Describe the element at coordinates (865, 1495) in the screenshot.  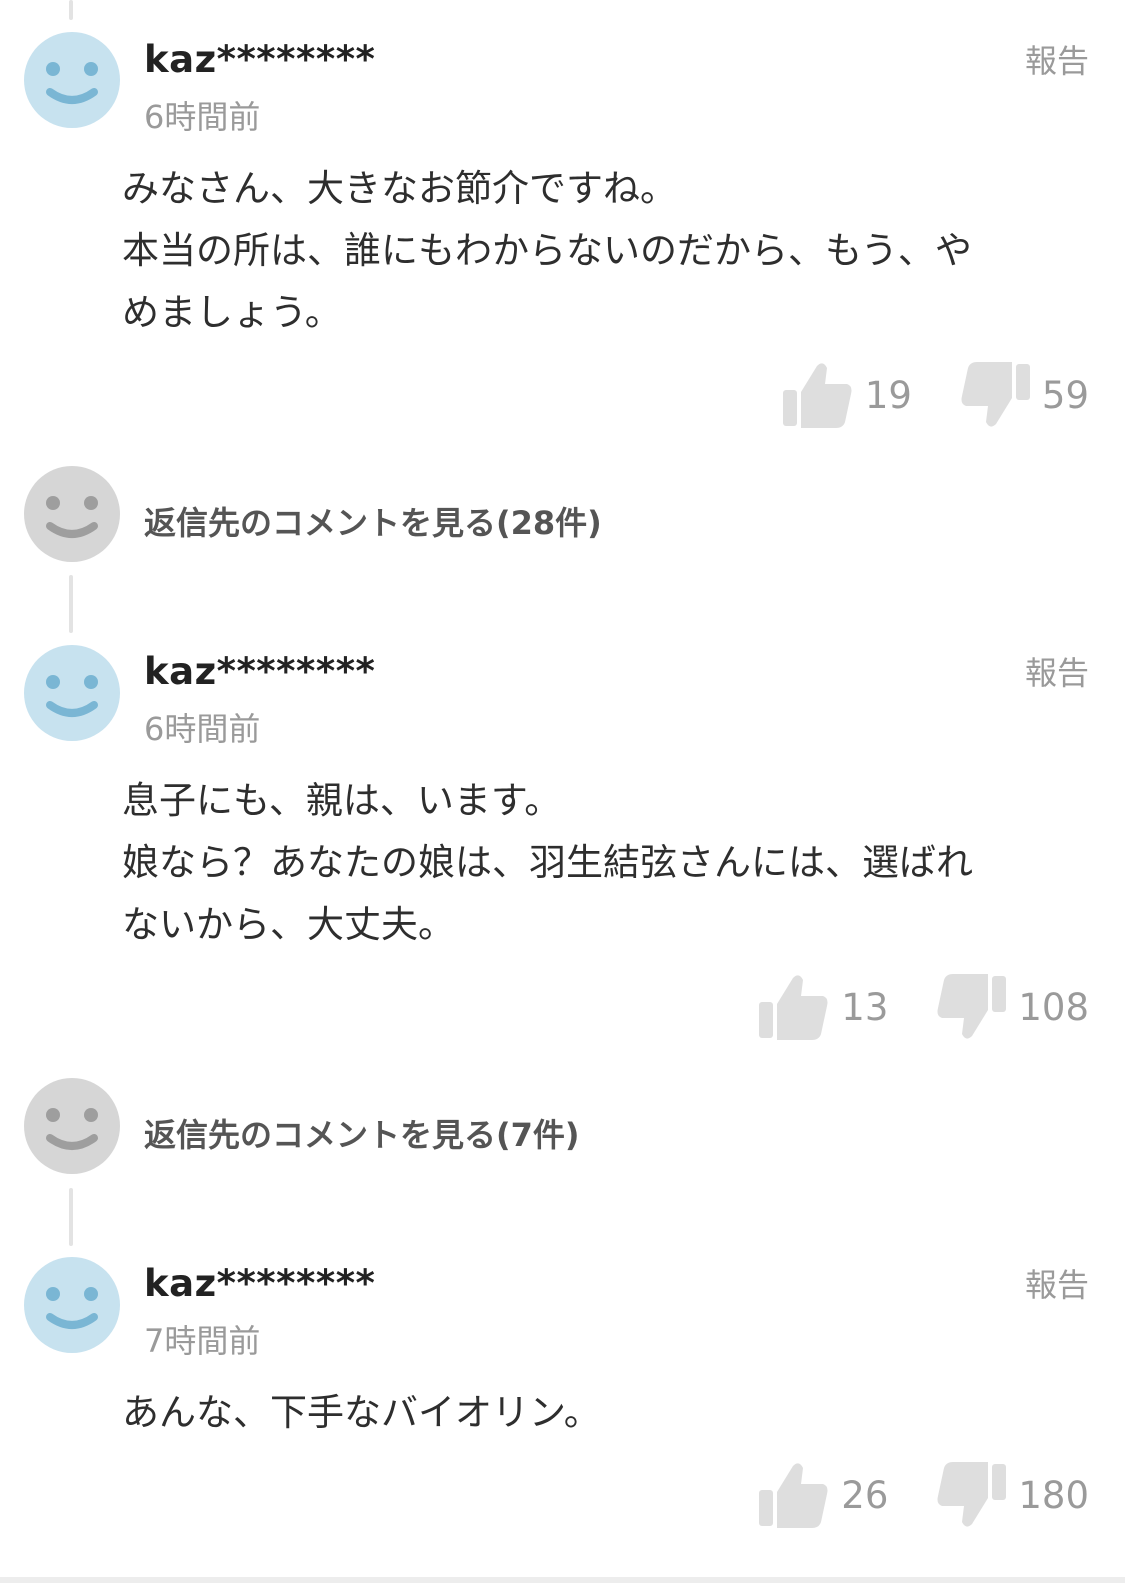
I see `like-count: 26` at that location.